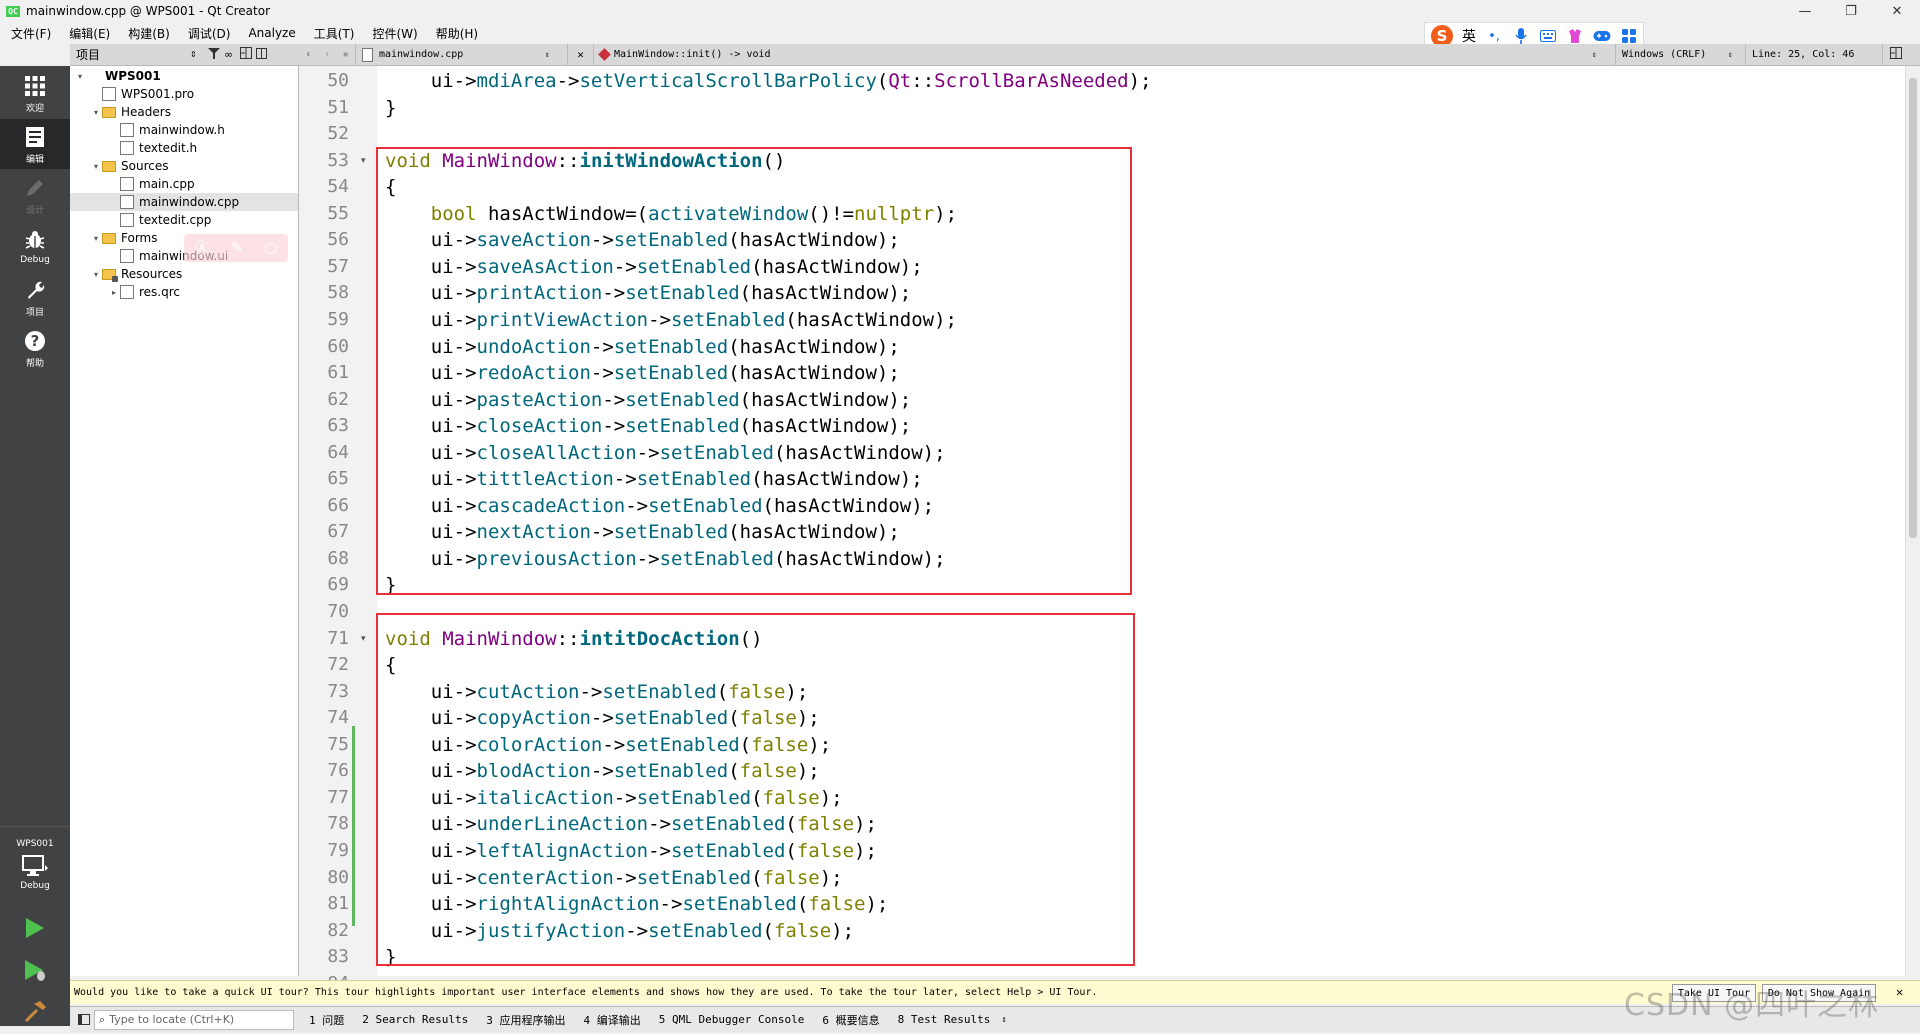 The width and height of the screenshot is (1920, 1034). I want to click on toggle-sidebar-icon, so click(84, 1019).